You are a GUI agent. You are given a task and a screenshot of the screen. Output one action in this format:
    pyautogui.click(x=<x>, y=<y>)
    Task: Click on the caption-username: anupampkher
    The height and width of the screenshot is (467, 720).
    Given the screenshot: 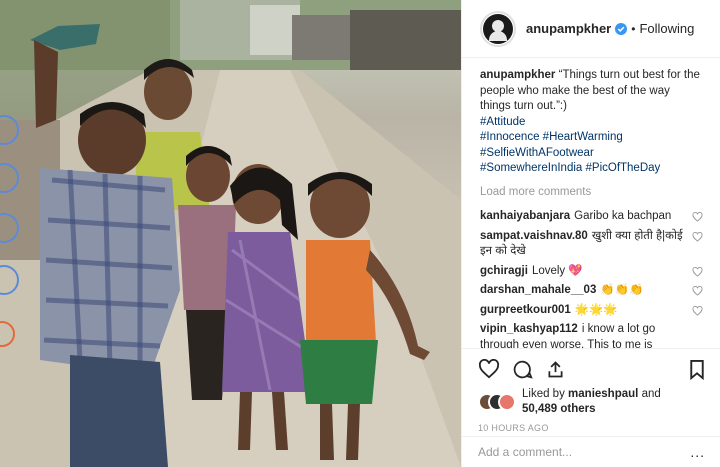 What is the action you would take?
    pyautogui.click(x=517, y=75)
    